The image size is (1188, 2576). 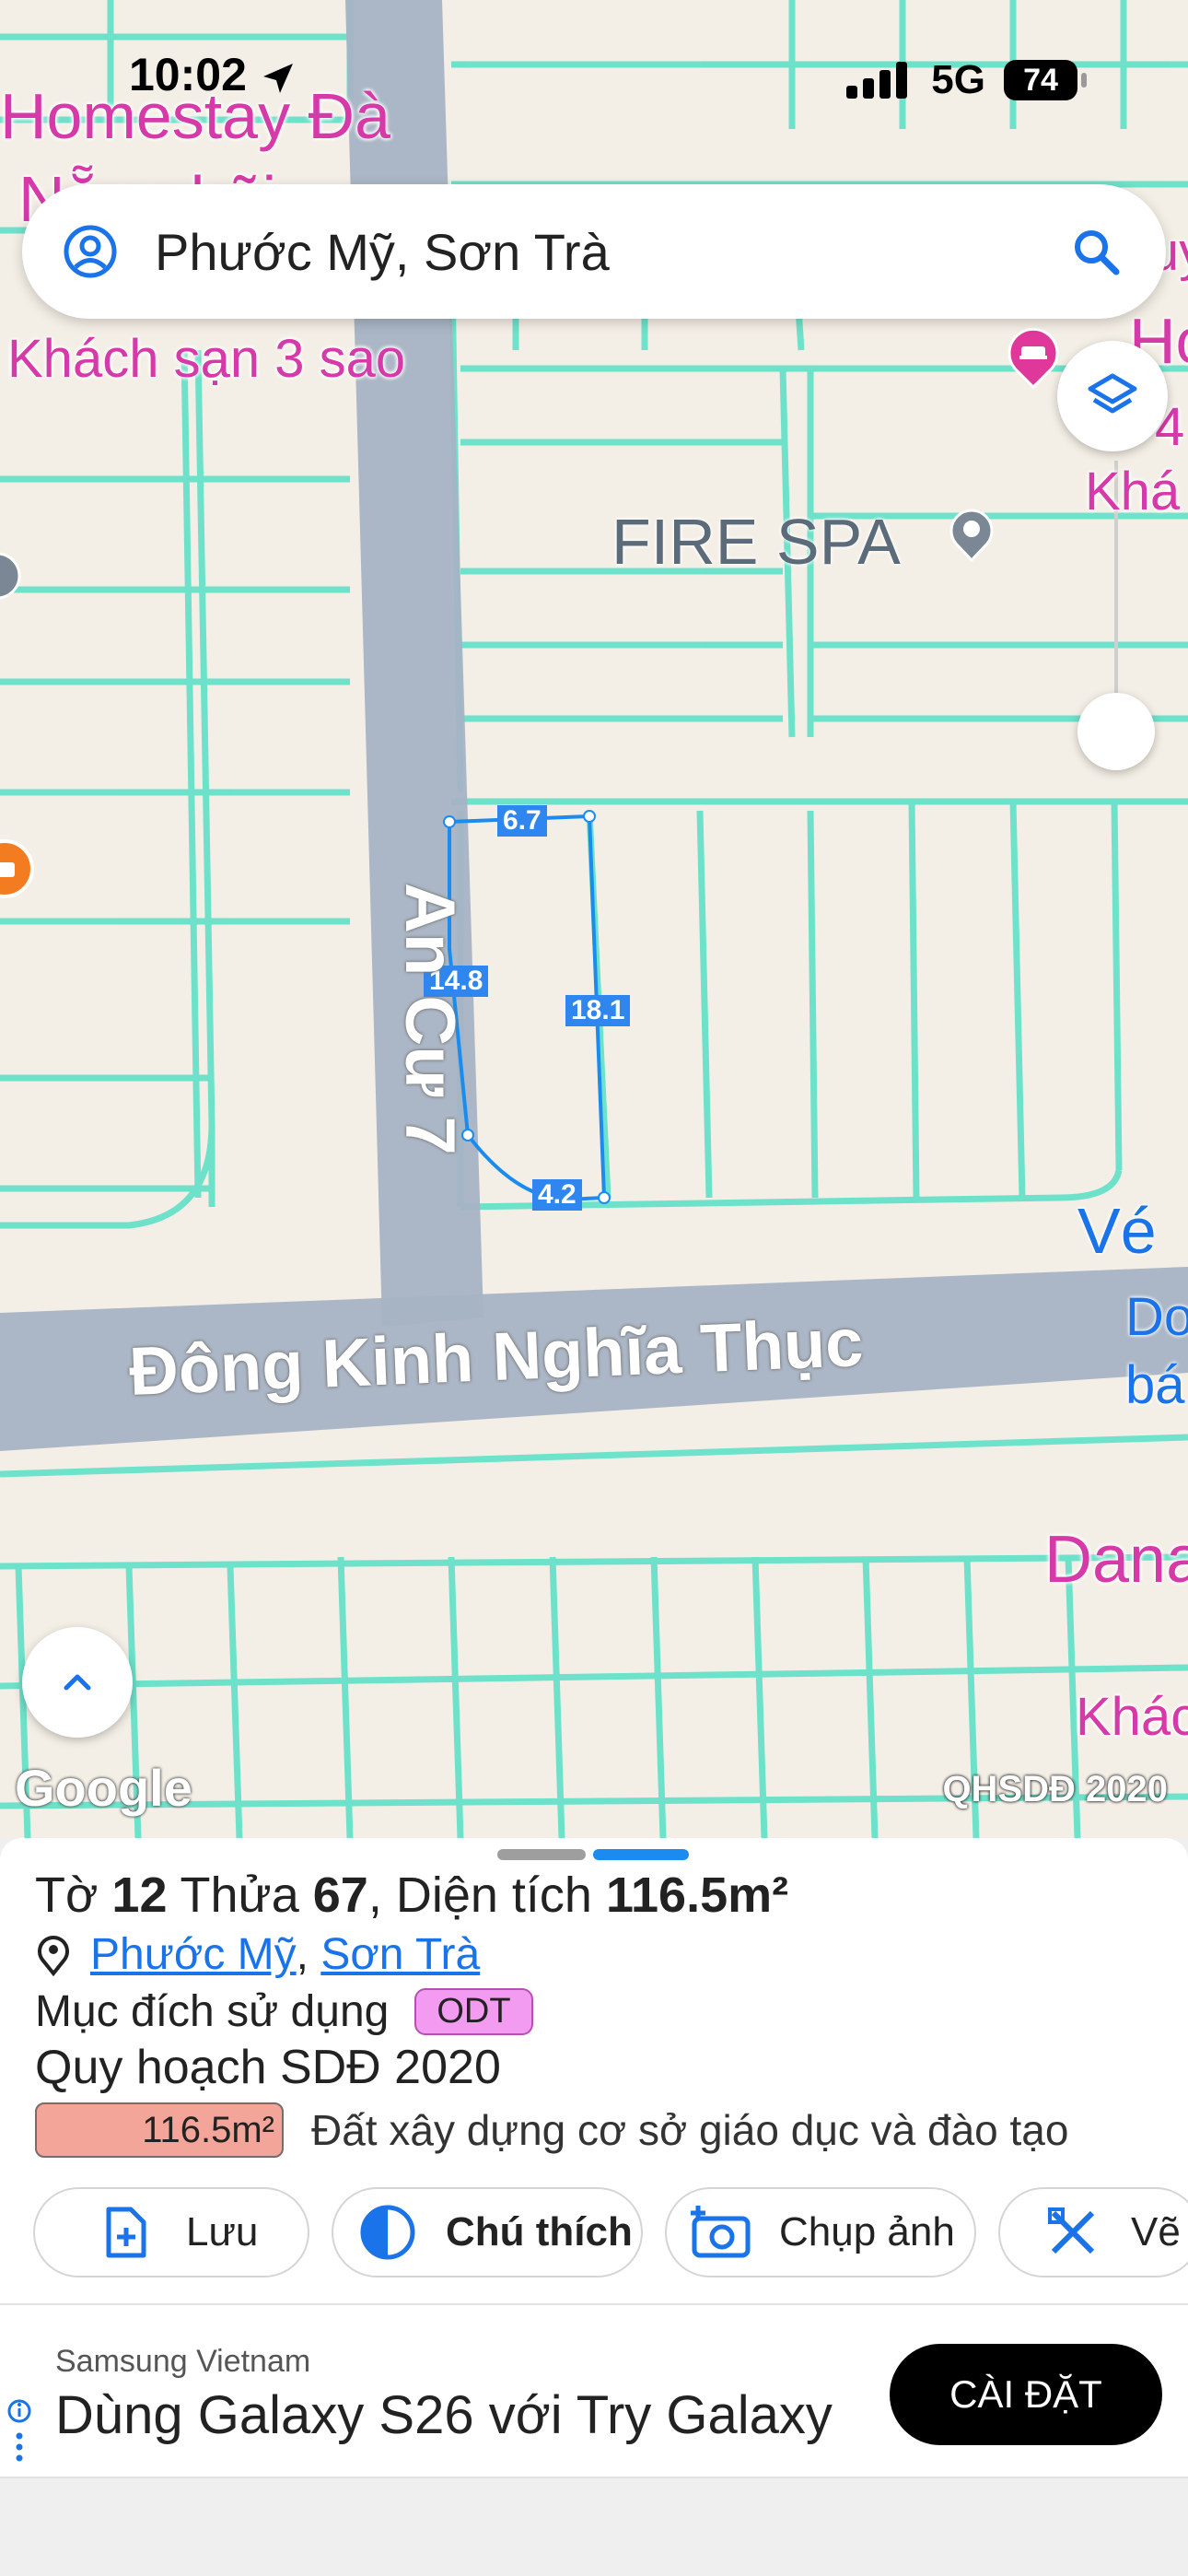 I want to click on land-purpose-row: Mục đích sử dụng ODT, so click(x=284, y=2011).